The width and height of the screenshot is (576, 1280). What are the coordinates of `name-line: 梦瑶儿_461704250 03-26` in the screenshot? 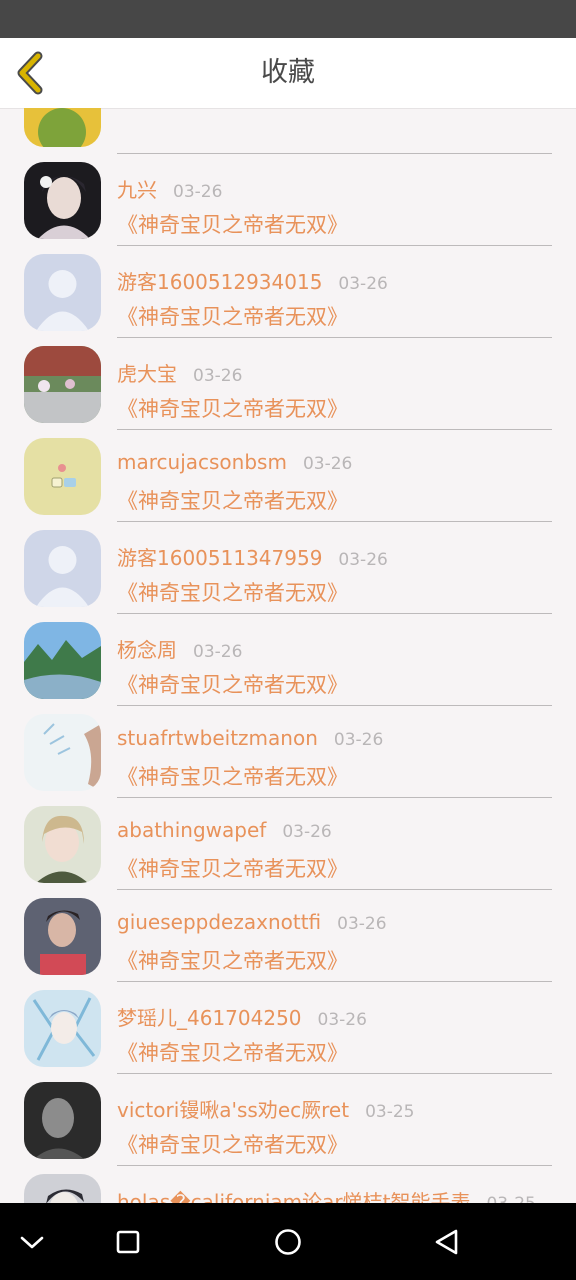 It's located at (242, 1016).